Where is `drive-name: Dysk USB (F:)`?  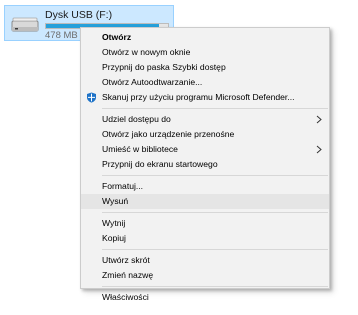 drive-name: Dysk USB (F:) is located at coordinates (79, 15).